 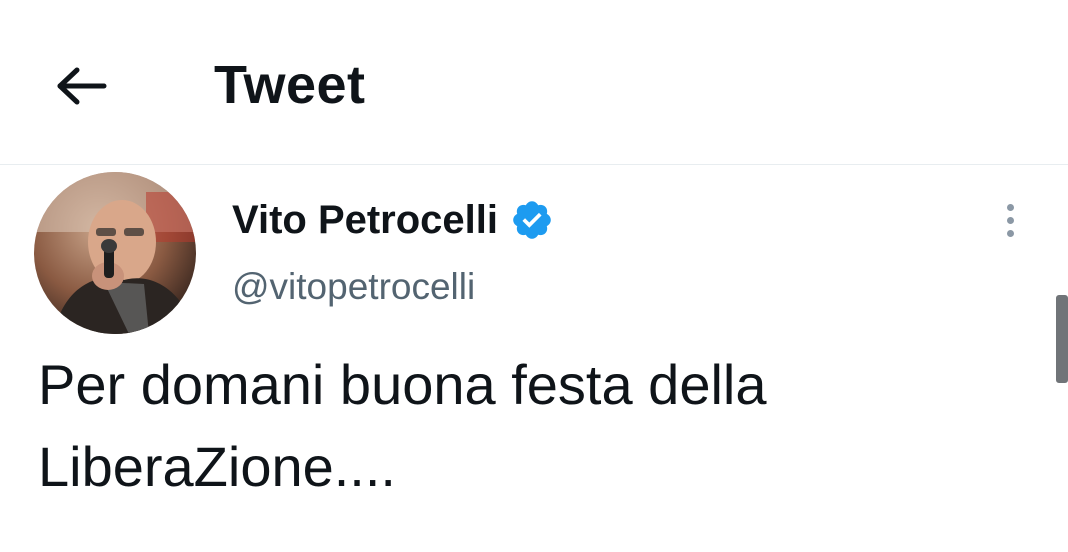 I want to click on back-button, so click(x=82, y=86).